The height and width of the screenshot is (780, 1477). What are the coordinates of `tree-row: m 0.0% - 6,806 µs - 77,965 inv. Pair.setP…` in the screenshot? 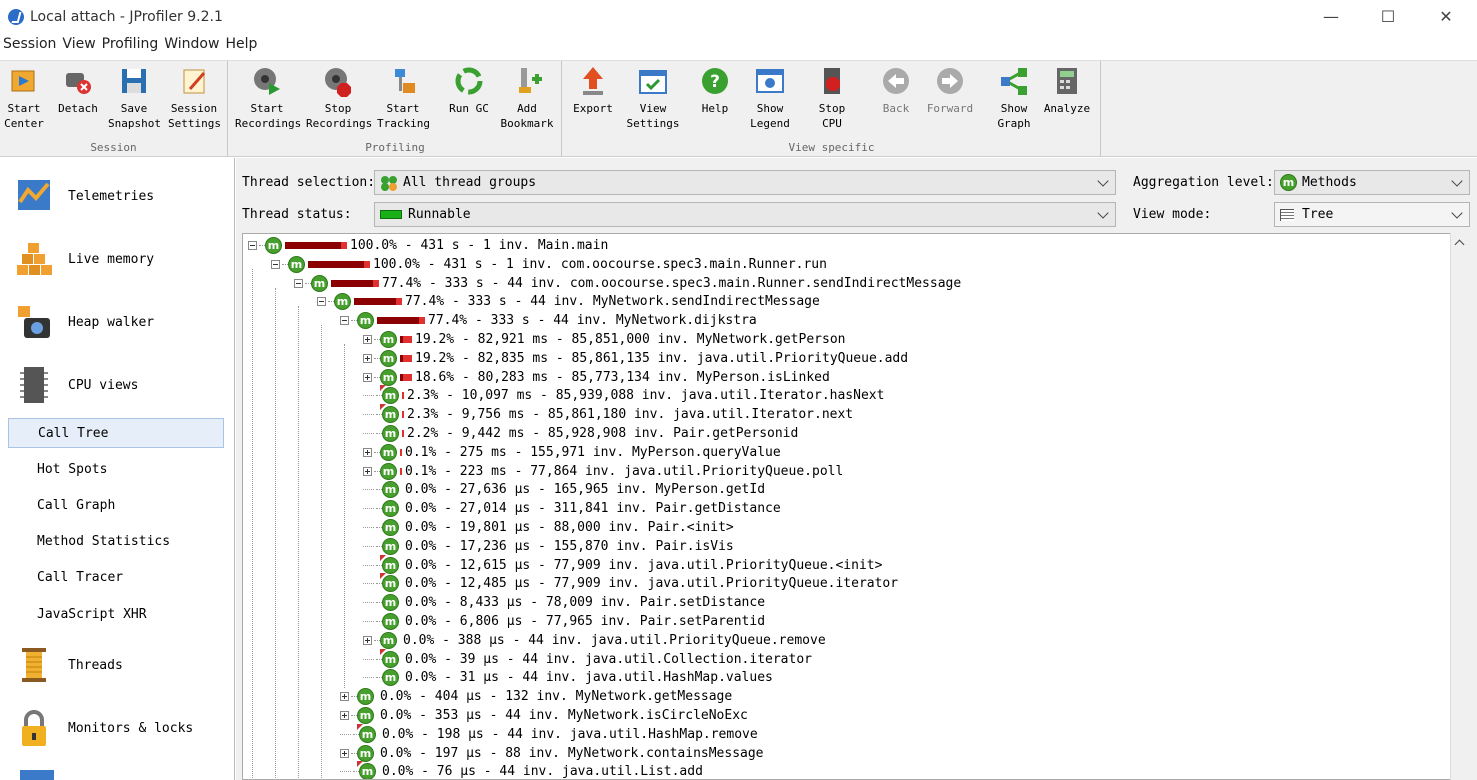 It's located at (564, 621).